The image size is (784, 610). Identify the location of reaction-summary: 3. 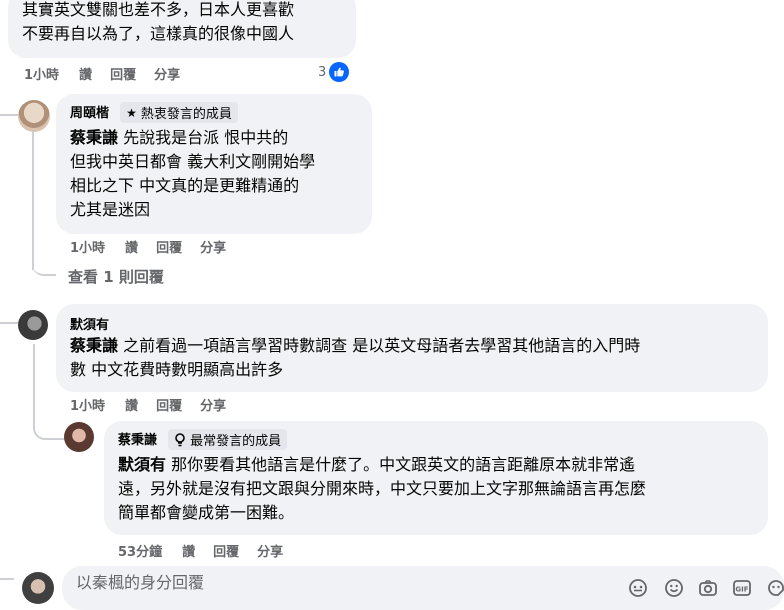
(334, 72).